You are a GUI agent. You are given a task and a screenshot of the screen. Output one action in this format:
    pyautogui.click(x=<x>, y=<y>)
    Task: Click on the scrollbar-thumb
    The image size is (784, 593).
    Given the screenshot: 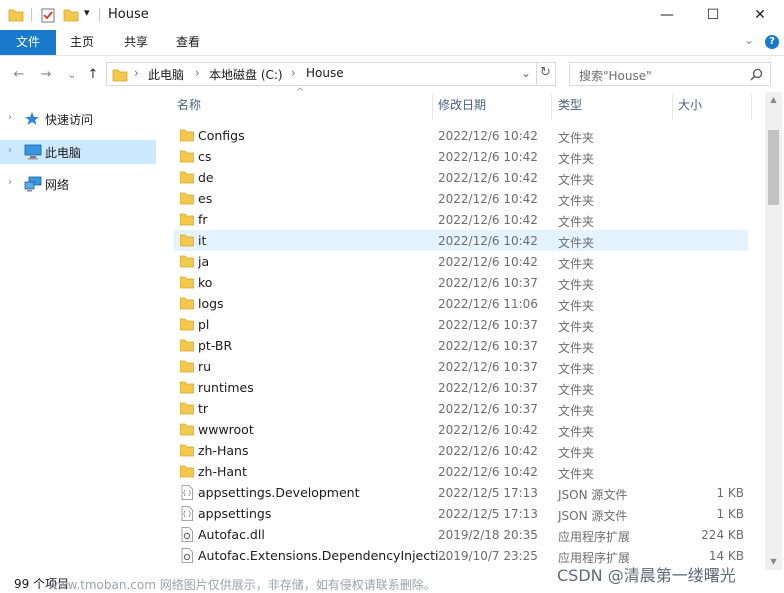 What is the action you would take?
    pyautogui.click(x=773, y=167)
    